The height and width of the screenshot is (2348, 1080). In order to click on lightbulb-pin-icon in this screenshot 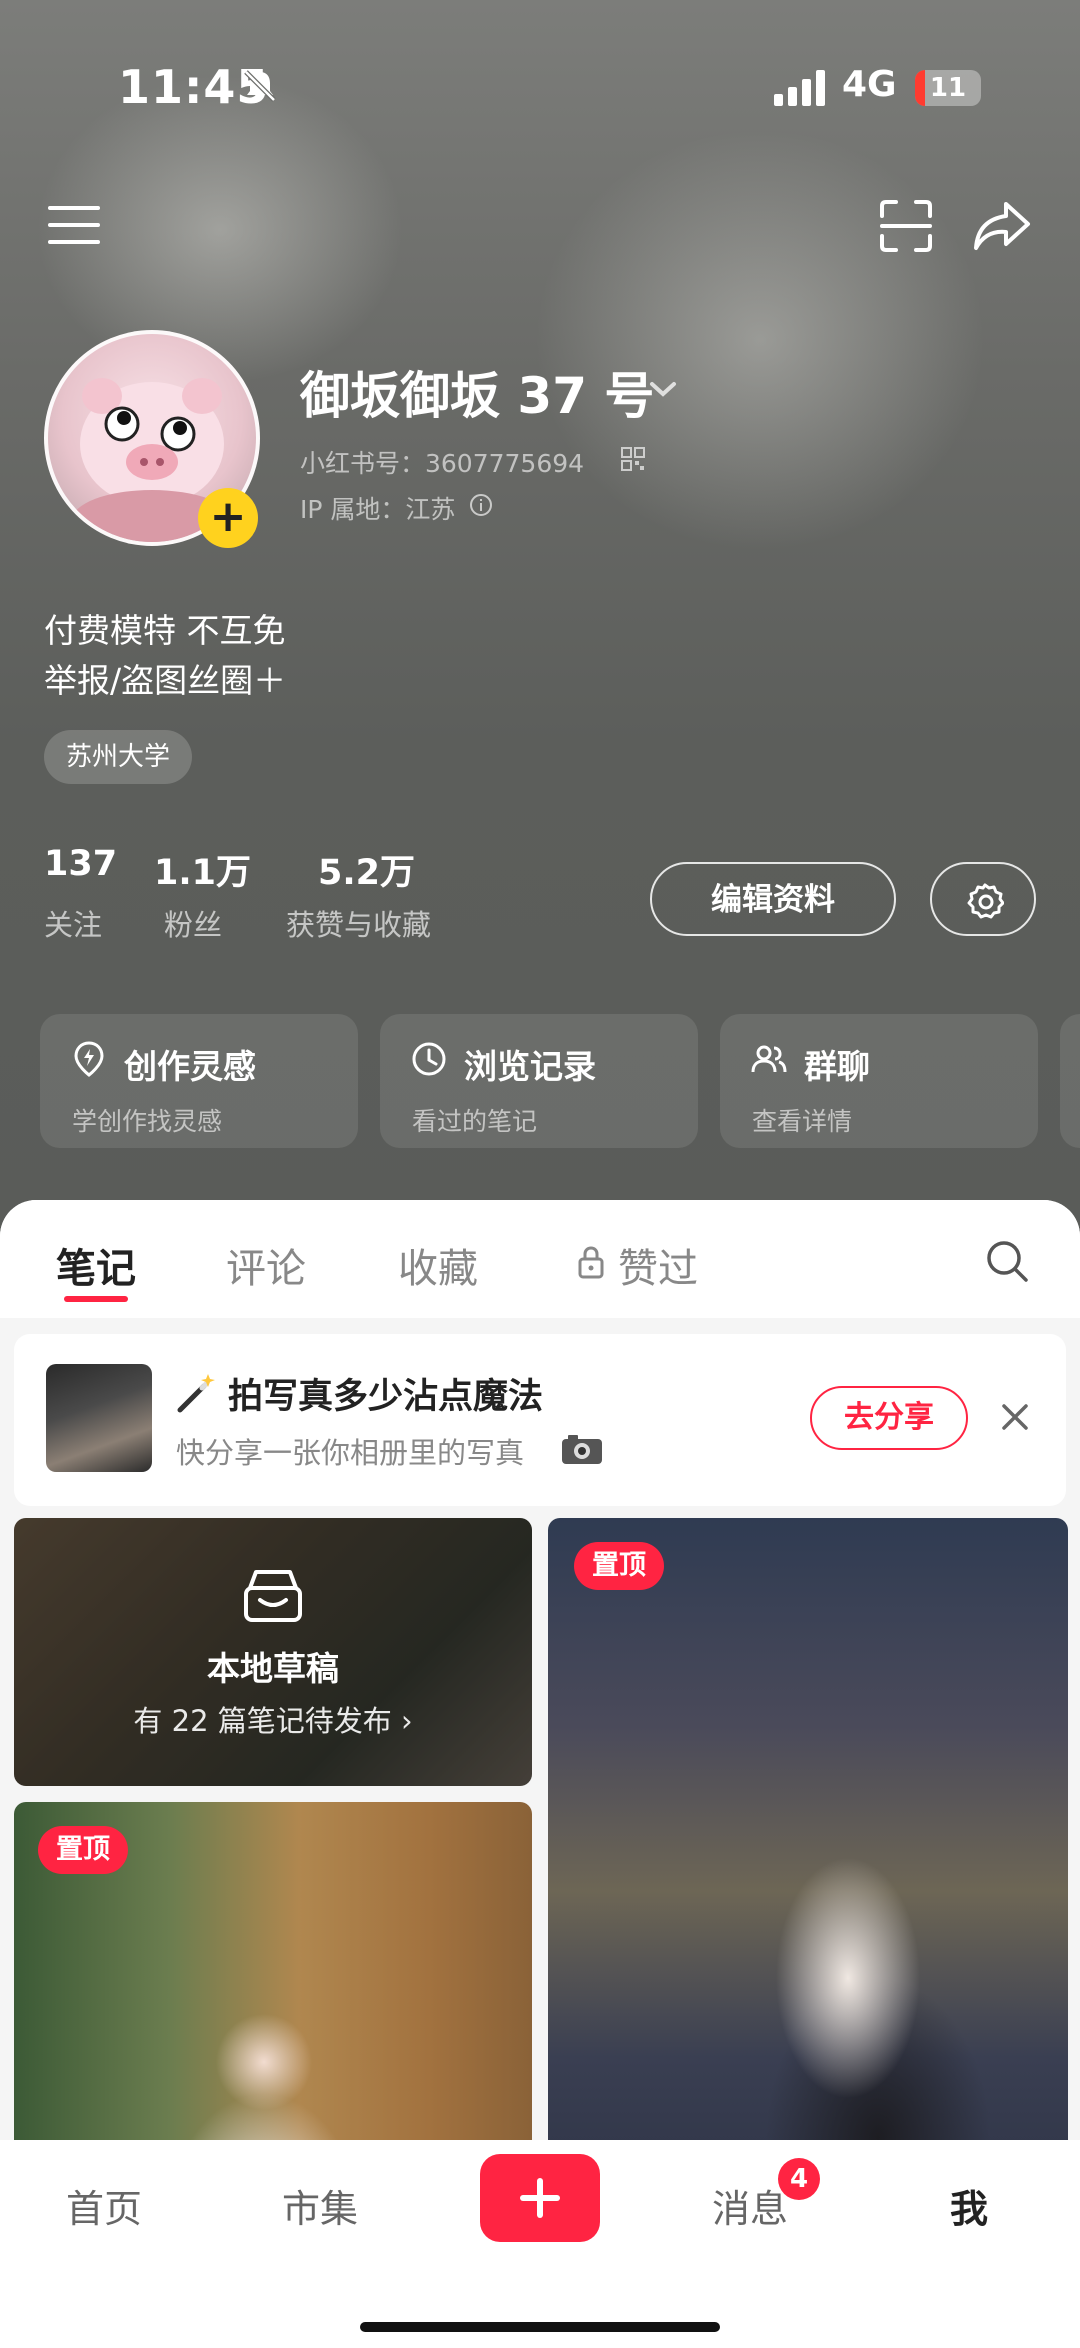, I will do `click(89, 1059)`.